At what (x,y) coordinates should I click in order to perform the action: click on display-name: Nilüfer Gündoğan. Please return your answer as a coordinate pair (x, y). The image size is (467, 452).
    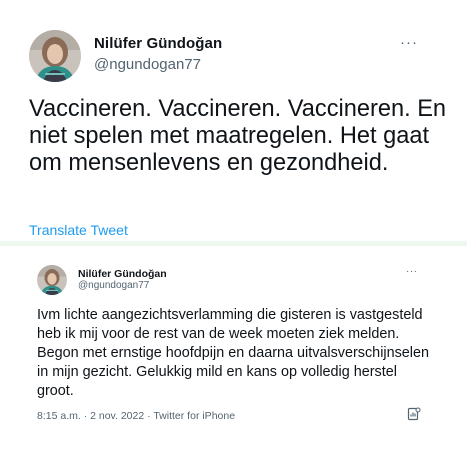
    Looking at the image, I should click on (158, 43).